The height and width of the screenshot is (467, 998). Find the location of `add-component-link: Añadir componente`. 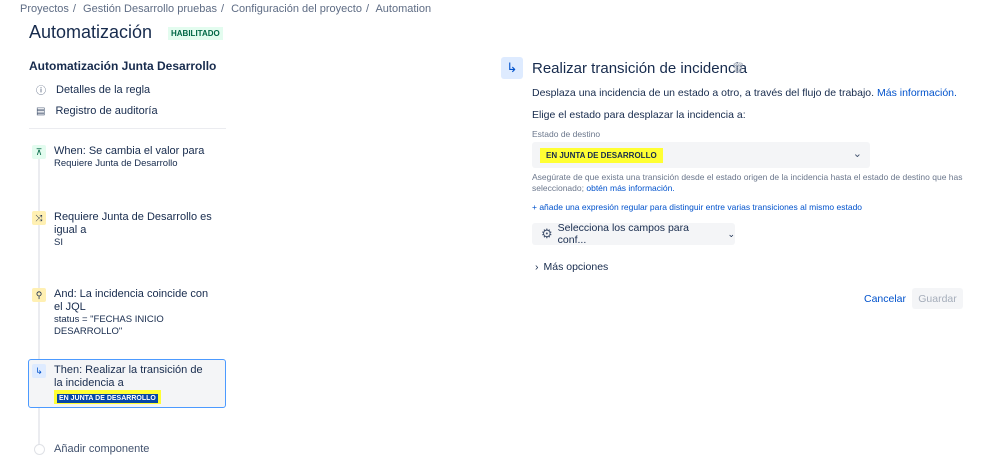

add-component-link: Añadir componente is located at coordinates (101, 449).